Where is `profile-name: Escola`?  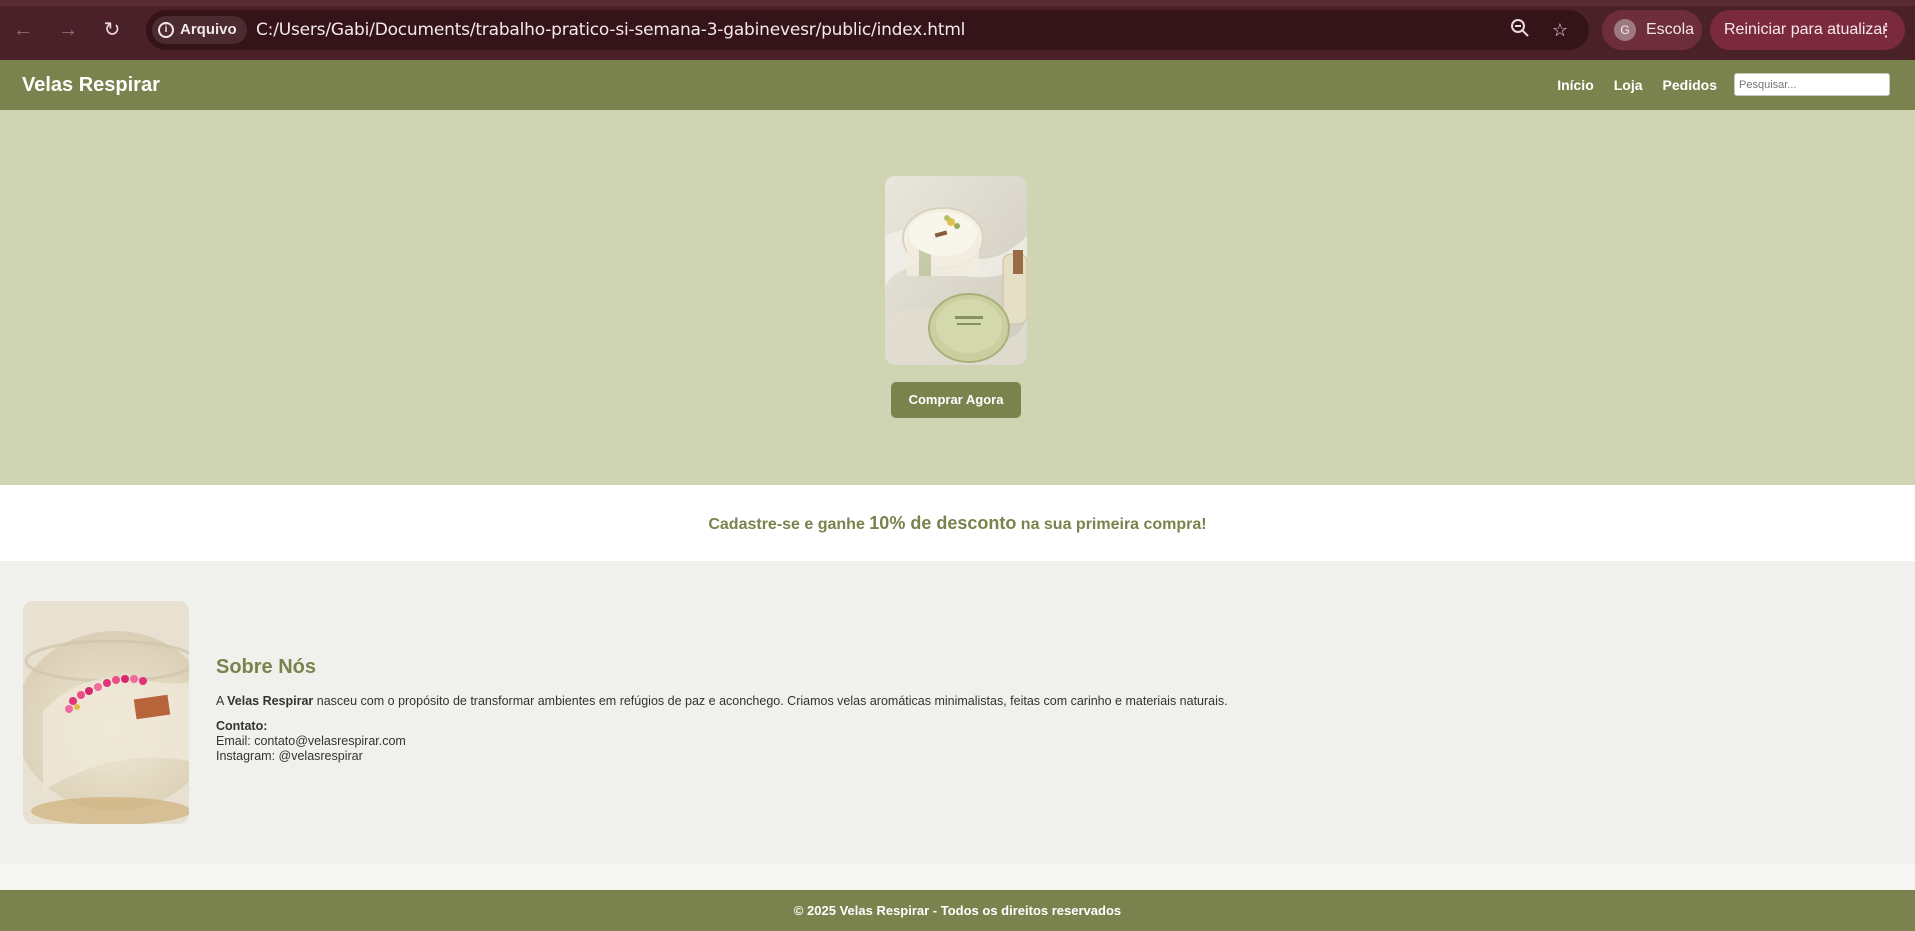 profile-name: Escola is located at coordinates (1670, 29).